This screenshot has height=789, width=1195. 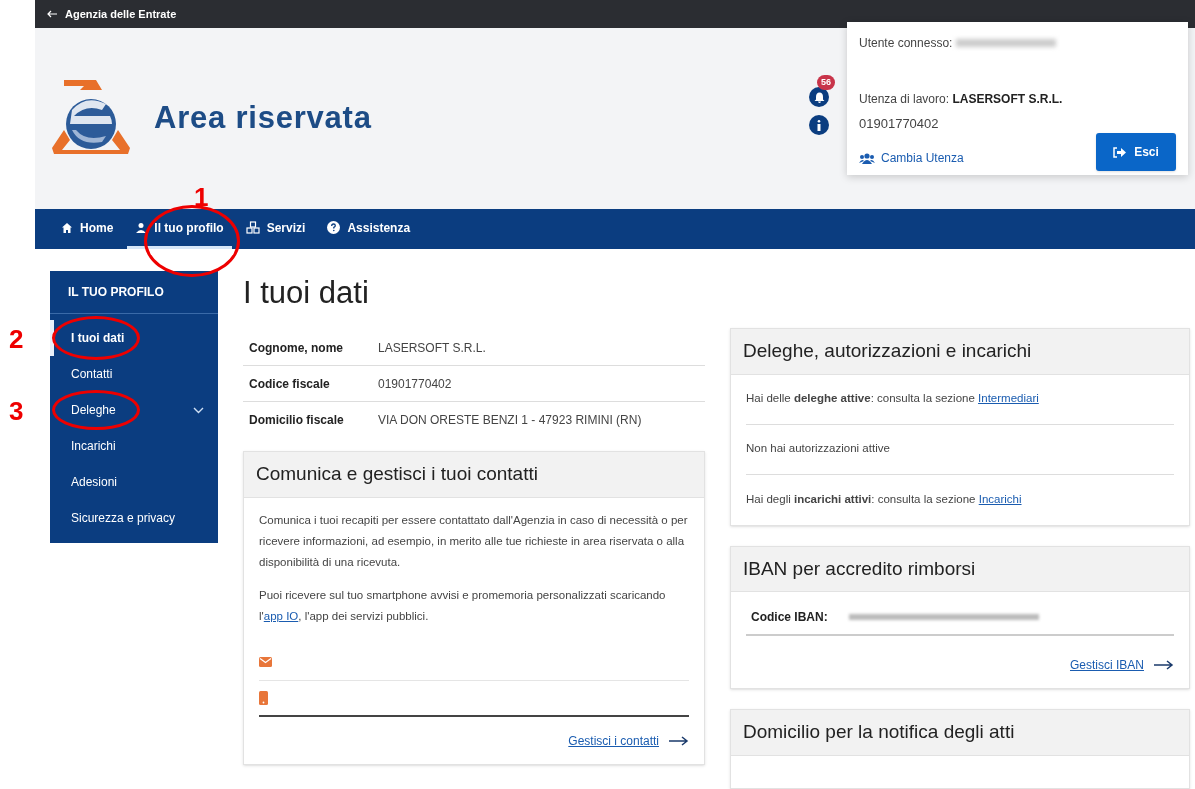 I want to click on annotation-number: 2, so click(x=16, y=339).